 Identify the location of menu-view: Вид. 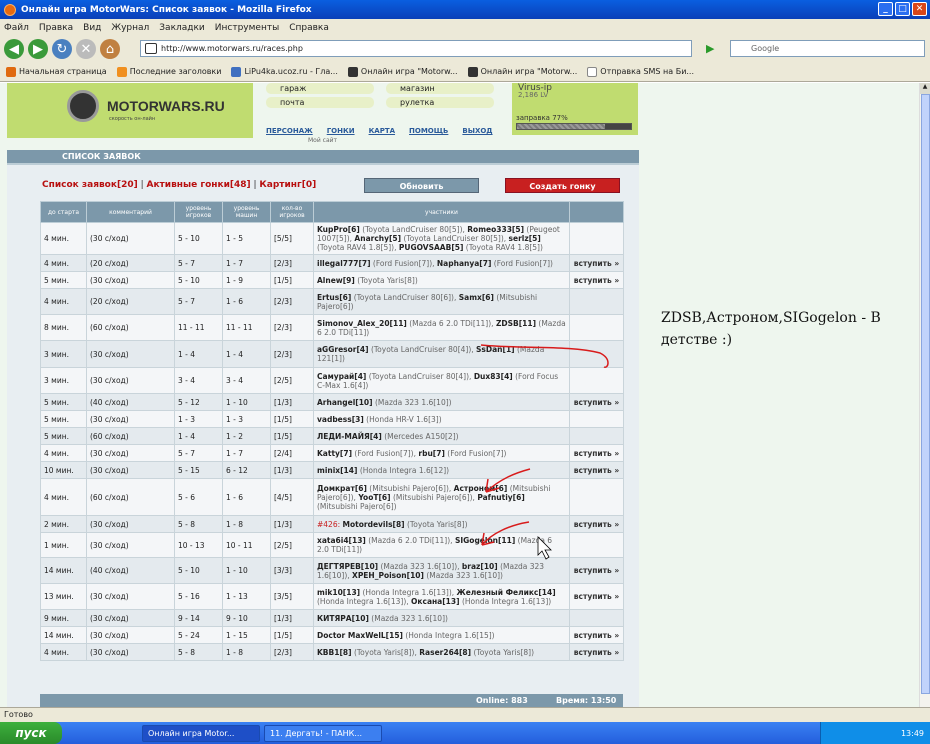
(92, 28).